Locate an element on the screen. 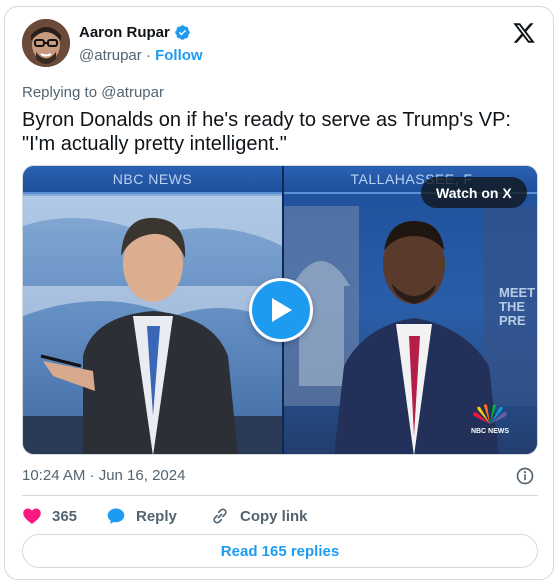 This screenshot has width=560, height=586. reply-button: Reply is located at coordinates (155, 516).